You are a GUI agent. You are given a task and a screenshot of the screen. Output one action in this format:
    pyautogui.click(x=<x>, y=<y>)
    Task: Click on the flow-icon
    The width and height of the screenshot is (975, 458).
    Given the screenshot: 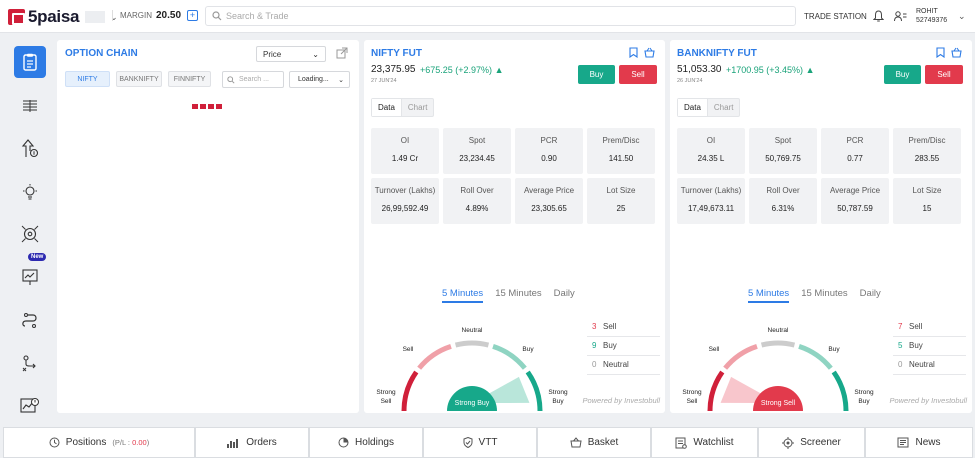 What is the action you would take?
    pyautogui.click(x=29, y=363)
    